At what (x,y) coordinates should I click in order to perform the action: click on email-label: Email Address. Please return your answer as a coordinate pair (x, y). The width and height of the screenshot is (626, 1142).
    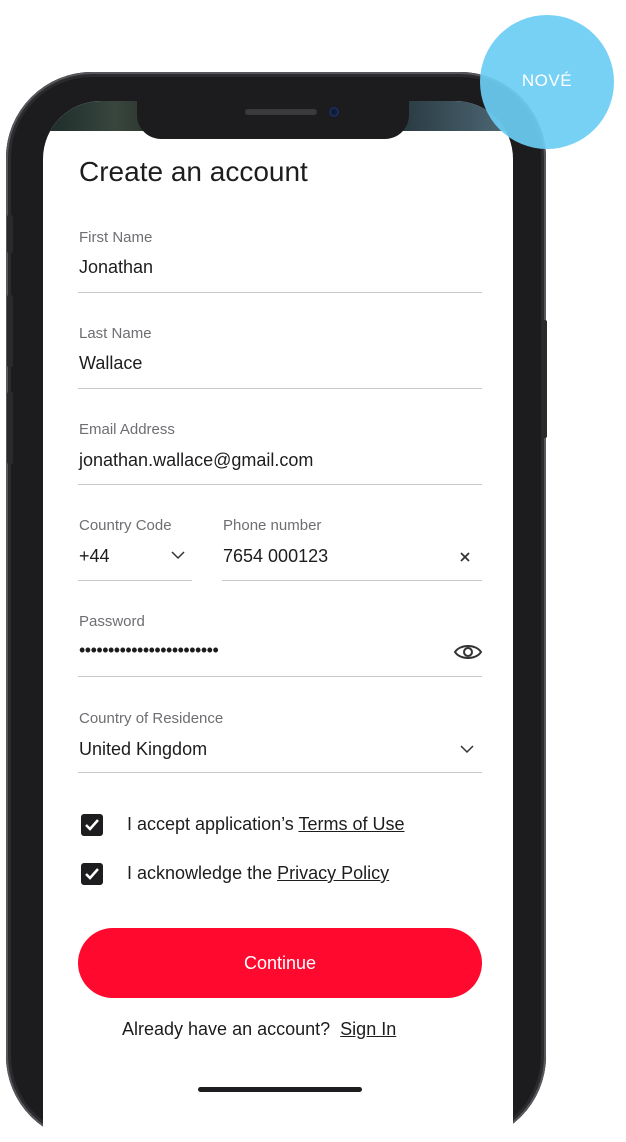
    Looking at the image, I should click on (127, 429).